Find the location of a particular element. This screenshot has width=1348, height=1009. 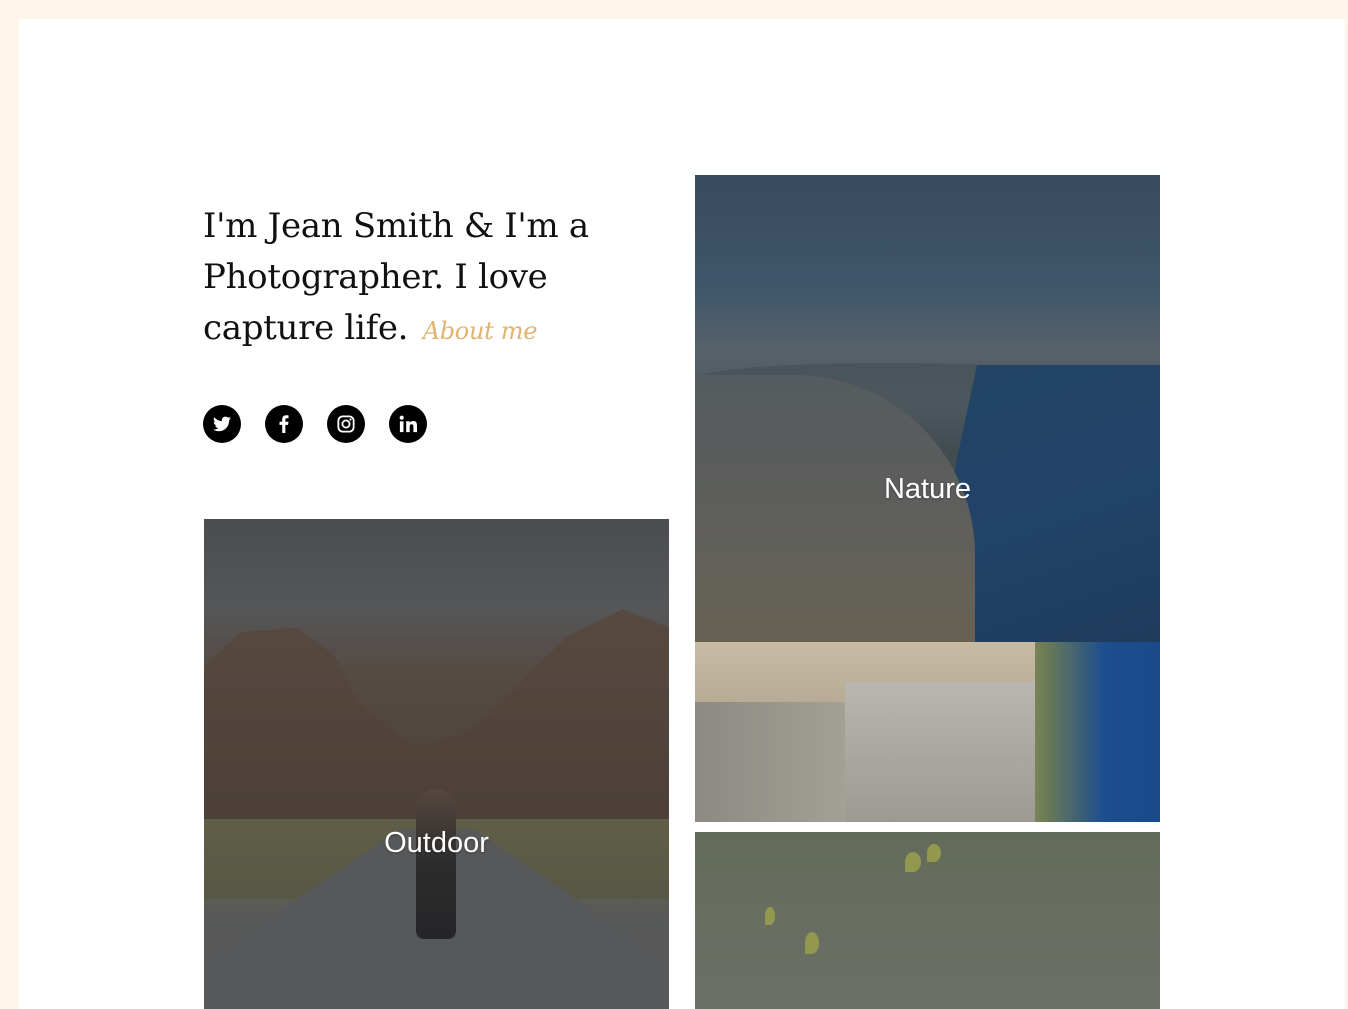

cliff-face is located at coordinates (940, 752).